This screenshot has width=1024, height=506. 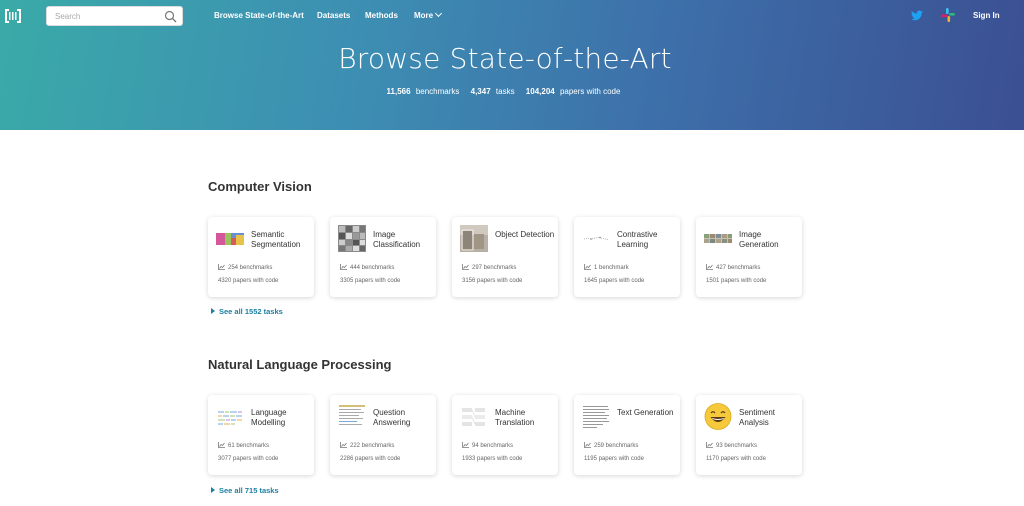 What do you see at coordinates (439, 13) in the screenshot?
I see `chevron-down-icon` at bounding box center [439, 13].